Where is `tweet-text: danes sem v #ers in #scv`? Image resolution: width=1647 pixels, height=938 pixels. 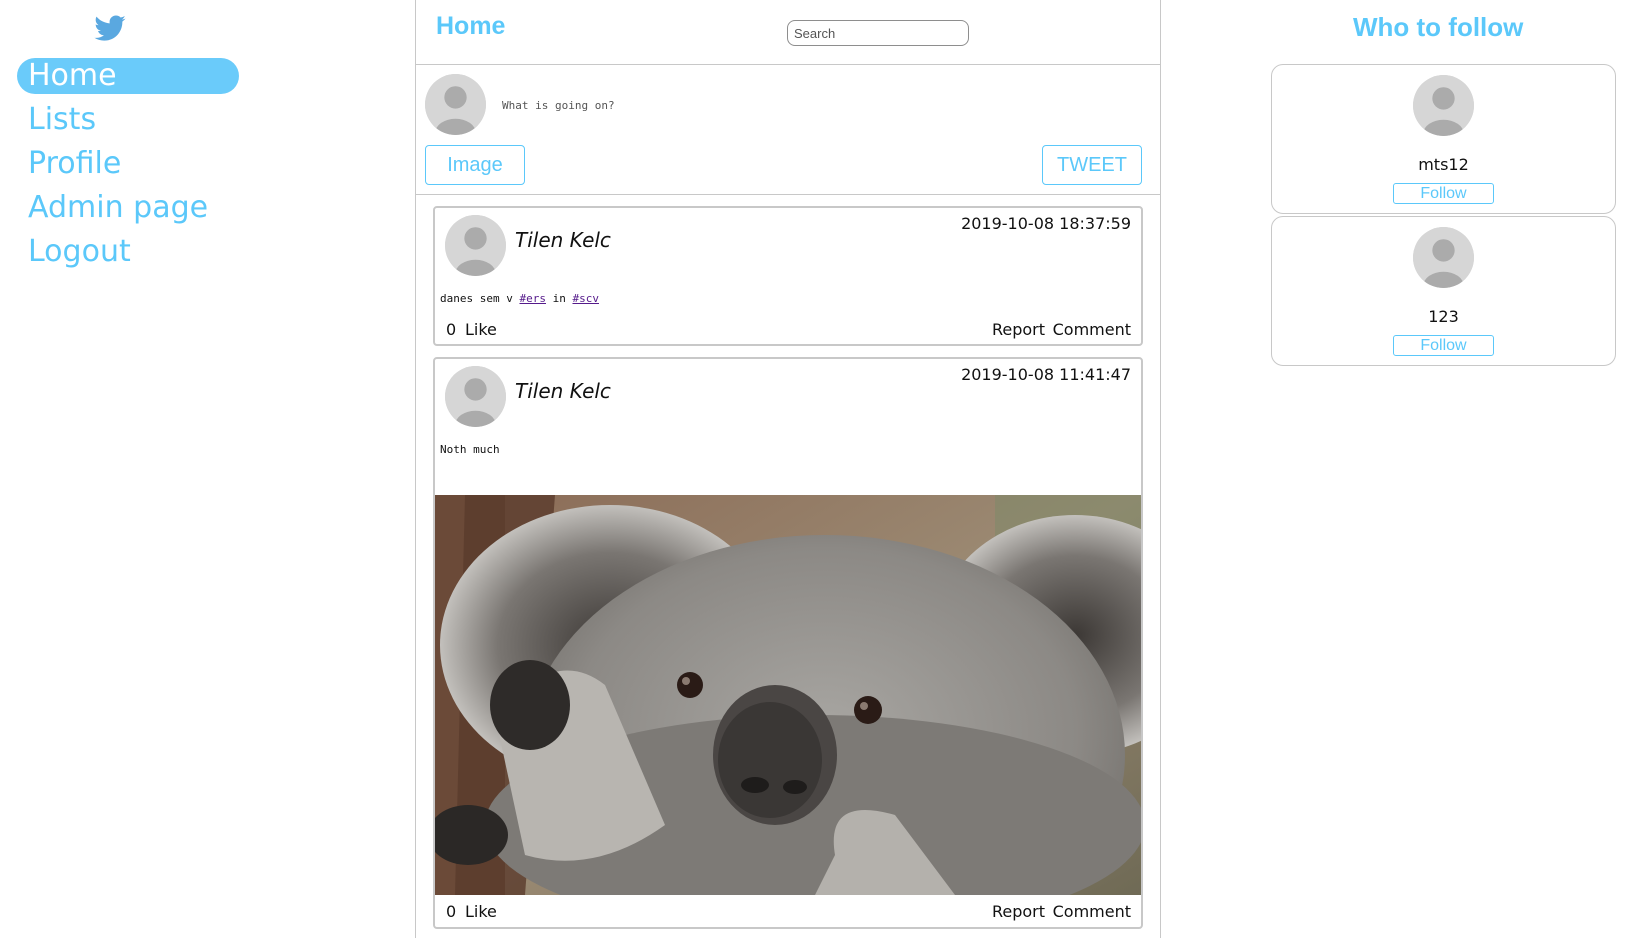 tweet-text: danes sem v #ers in #scv is located at coordinates (519, 298).